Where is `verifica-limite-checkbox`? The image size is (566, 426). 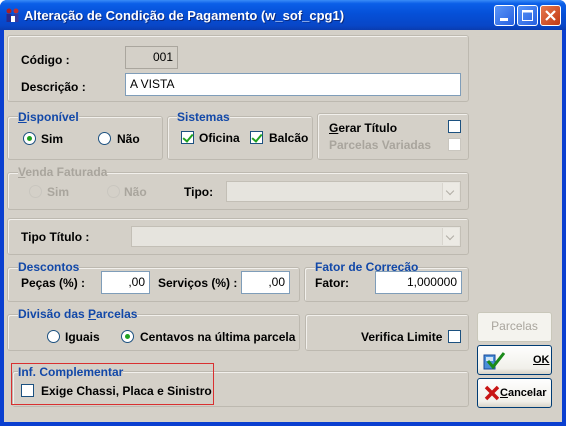
verifica-limite-checkbox is located at coordinates (454, 336).